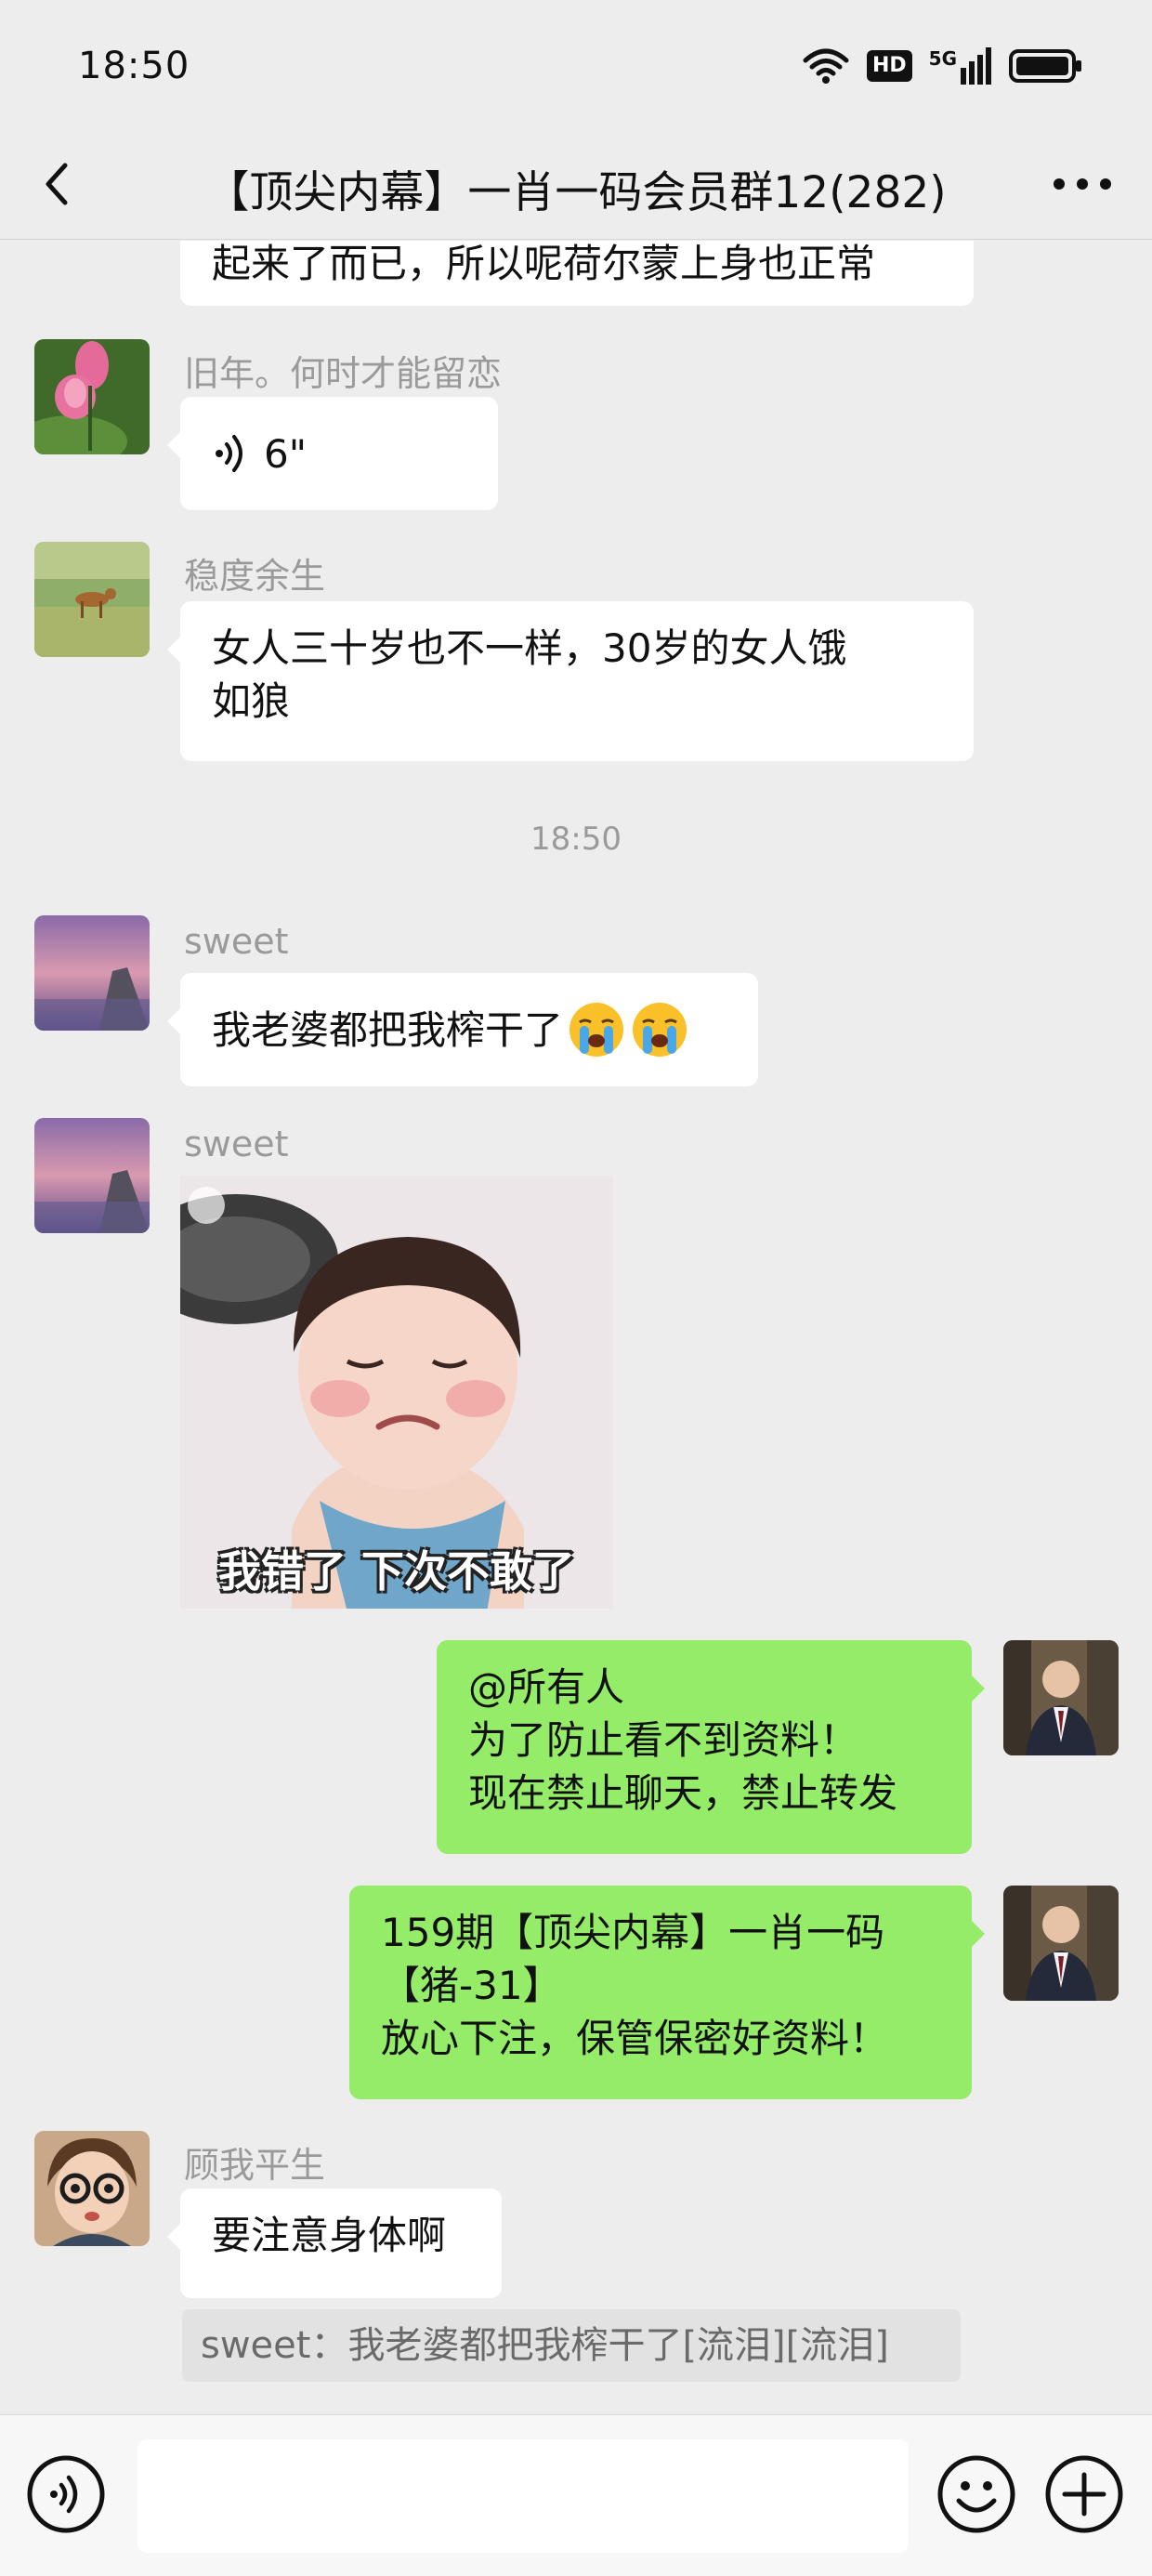 The image size is (1152, 2576). I want to click on hd-icon: HD, so click(889, 66).